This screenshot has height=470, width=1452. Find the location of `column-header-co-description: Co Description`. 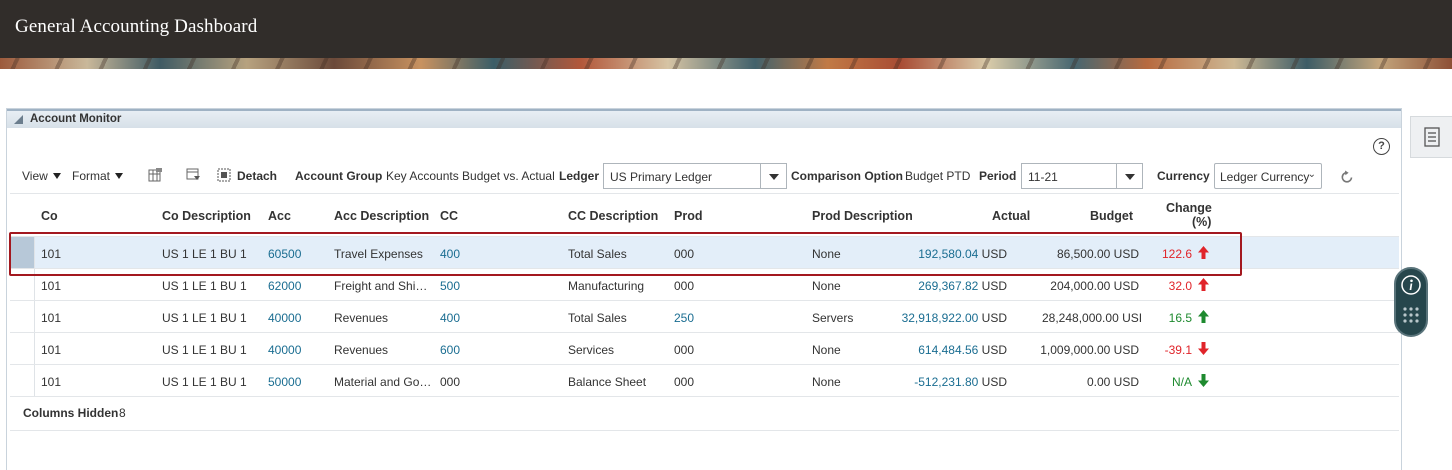

column-header-co-description: Co Description is located at coordinates (206, 216).